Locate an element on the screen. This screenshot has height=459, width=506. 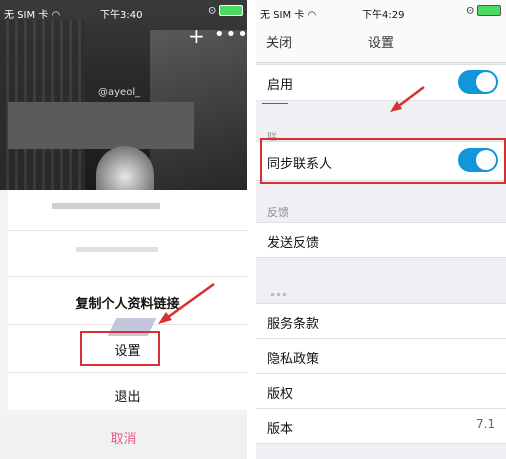
version-value: 7.1 is located at coordinates (486, 424).